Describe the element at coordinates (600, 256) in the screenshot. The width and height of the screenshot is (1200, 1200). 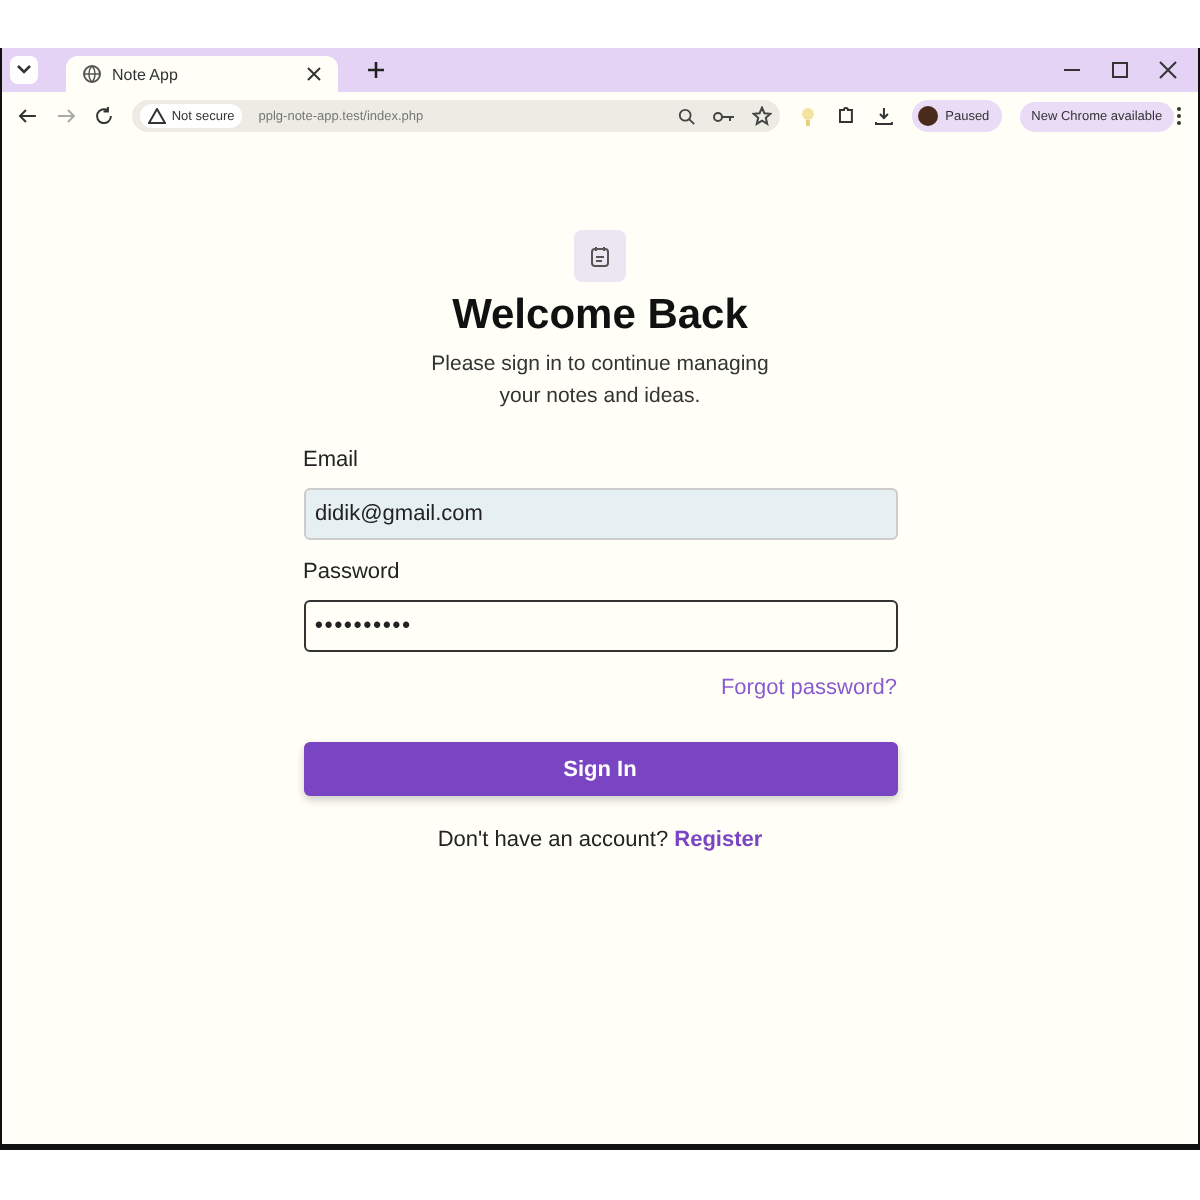
I see `note-icon` at that location.